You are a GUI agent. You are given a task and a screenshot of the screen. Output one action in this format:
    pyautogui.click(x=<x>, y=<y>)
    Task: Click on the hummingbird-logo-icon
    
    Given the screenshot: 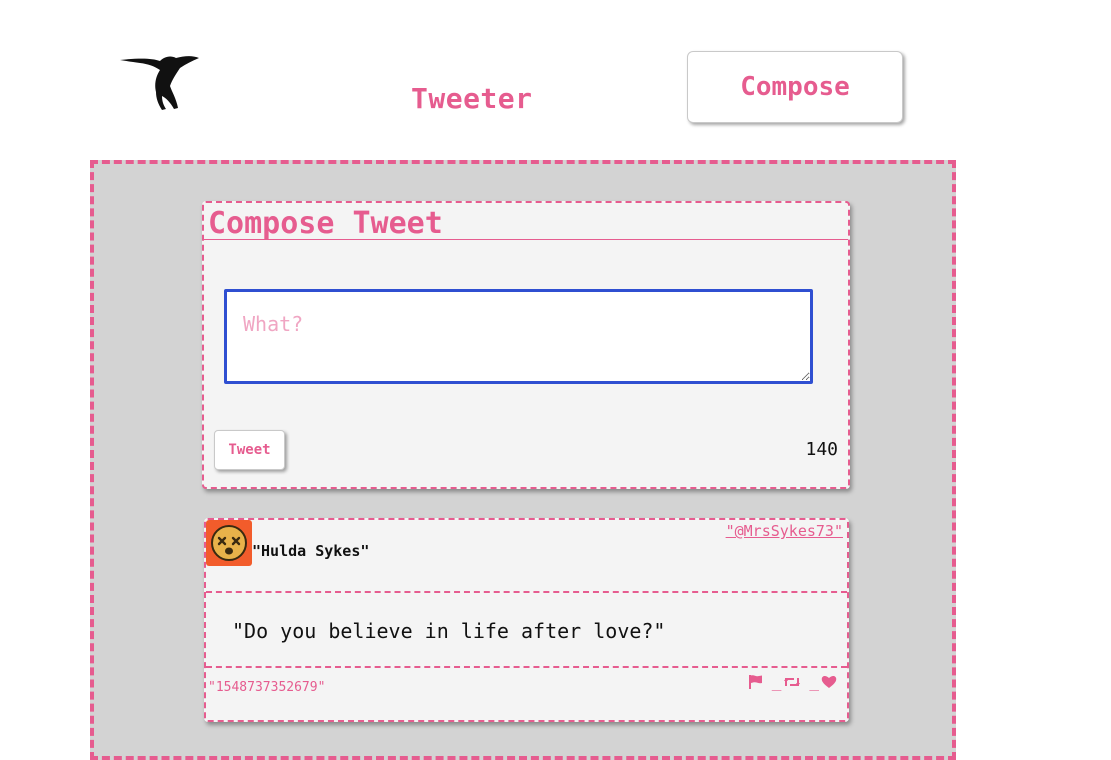 What is the action you would take?
    pyautogui.click(x=159, y=82)
    